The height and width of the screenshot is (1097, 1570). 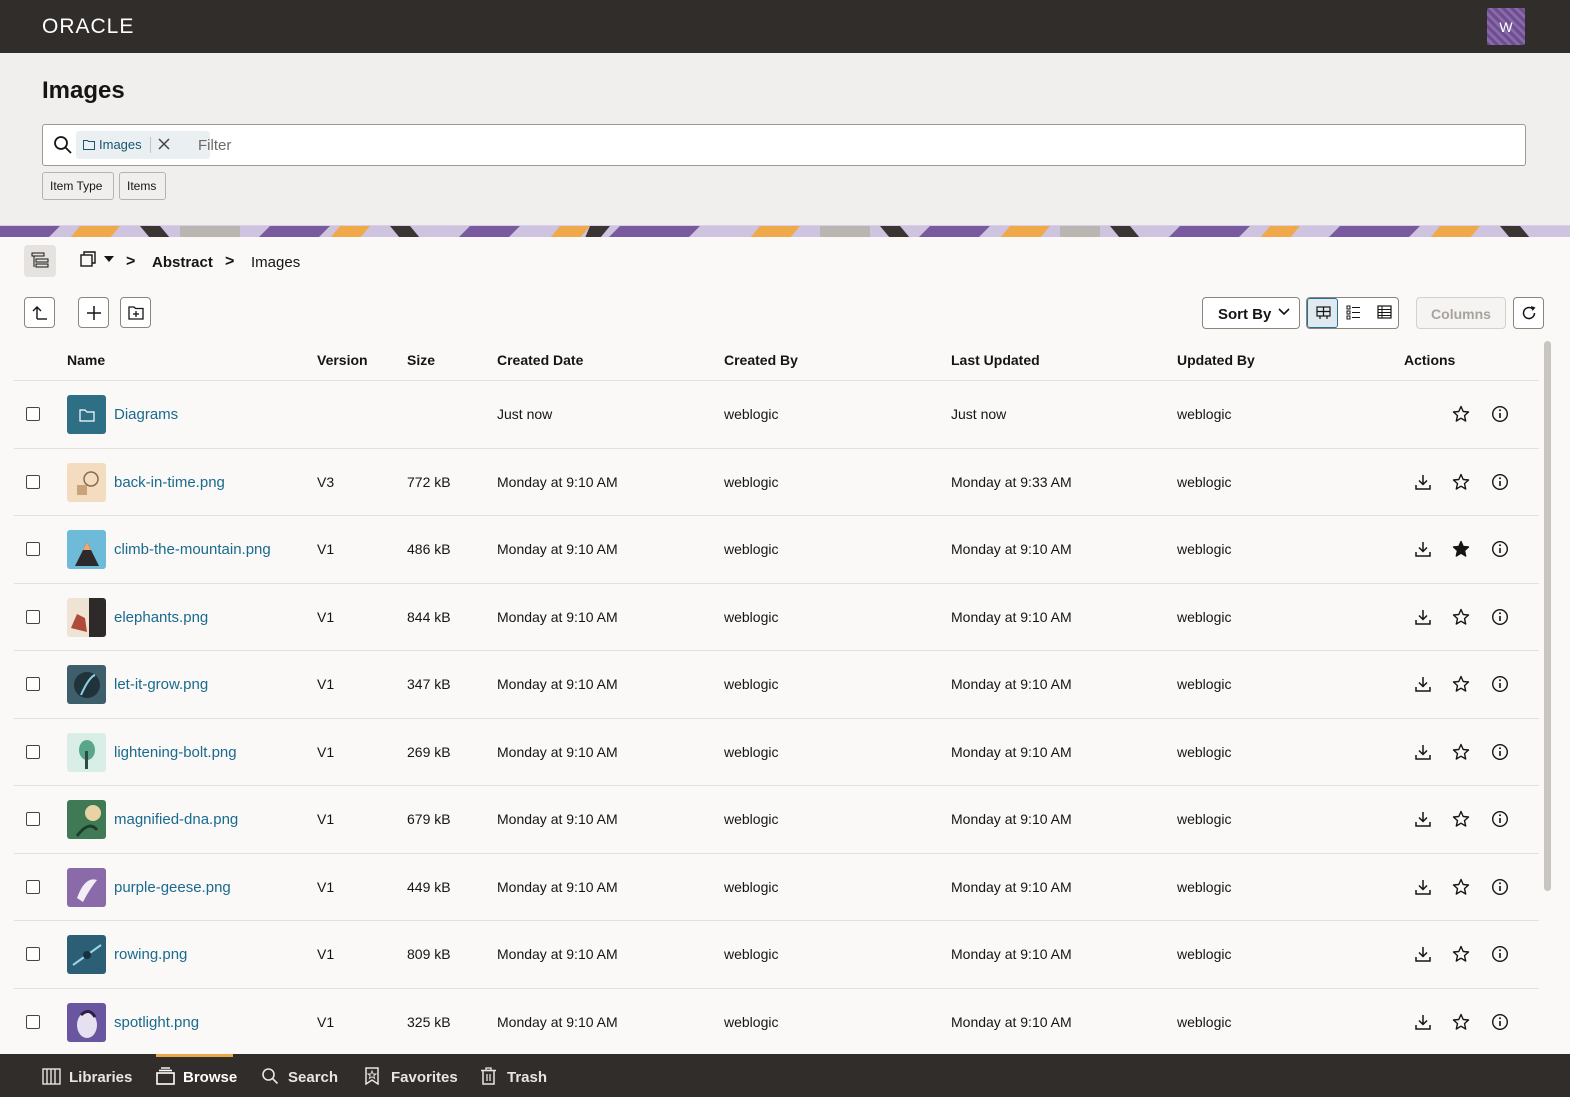 What do you see at coordinates (1461, 313) in the screenshot?
I see `columns-button: Columns` at bounding box center [1461, 313].